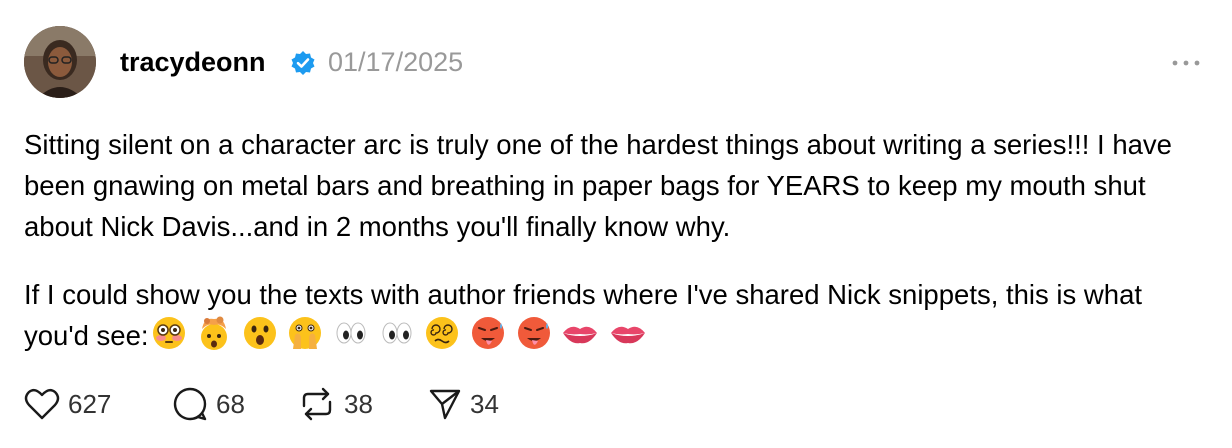  I want to click on hand-over-mouth-face-icon, so click(305, 333).